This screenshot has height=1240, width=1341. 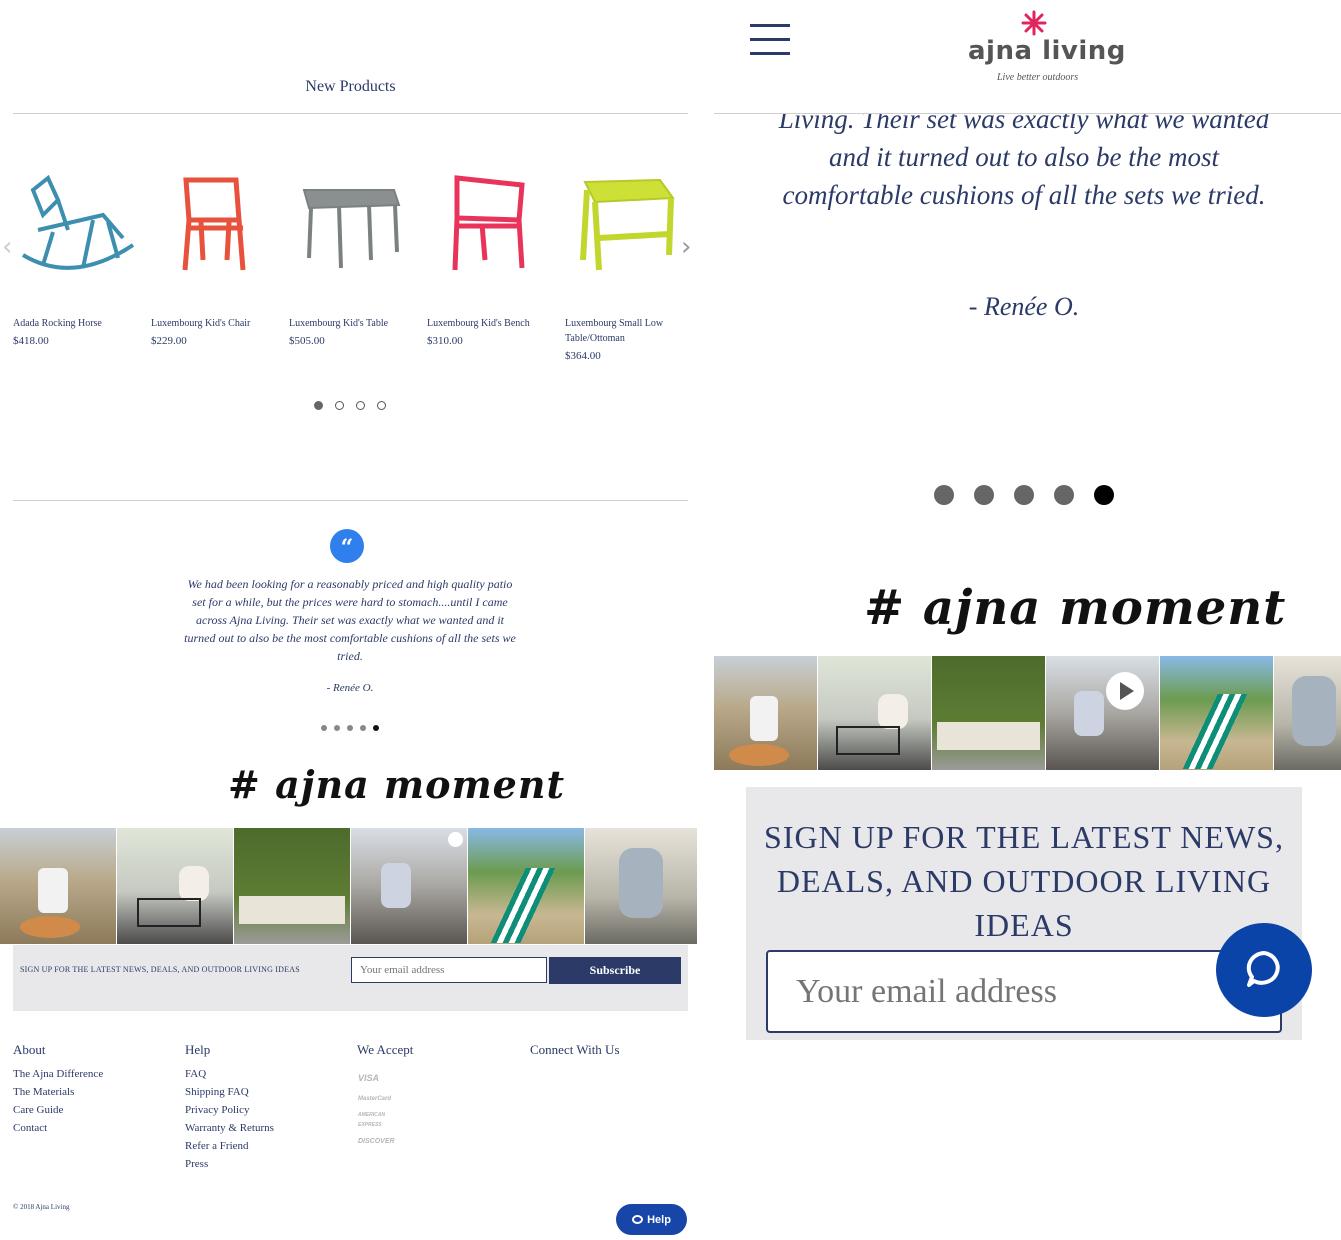 I want to click on product-card: Luxembourg Kid's Chair $229.00, so click(x=216, y=253).